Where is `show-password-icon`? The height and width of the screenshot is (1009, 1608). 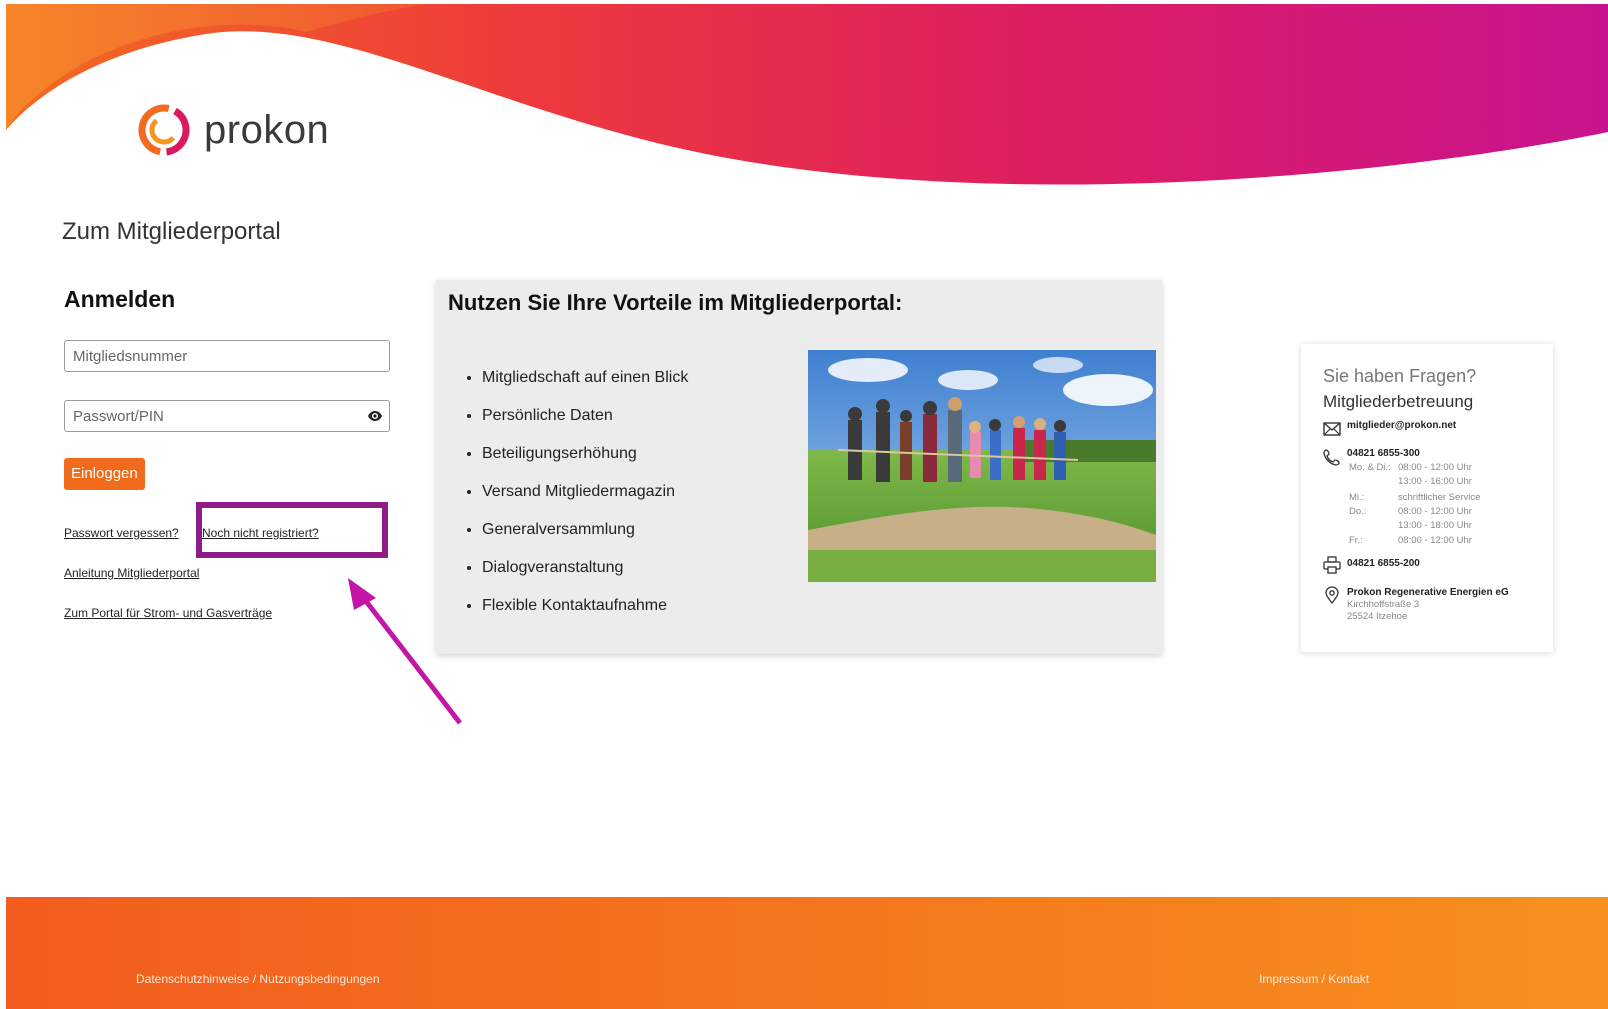 show-password-icon is located at coordinates (375, 416).